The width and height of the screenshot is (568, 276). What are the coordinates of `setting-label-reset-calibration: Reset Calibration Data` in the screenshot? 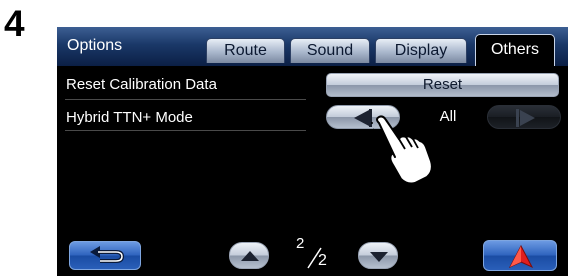 It's located at (141, 84).